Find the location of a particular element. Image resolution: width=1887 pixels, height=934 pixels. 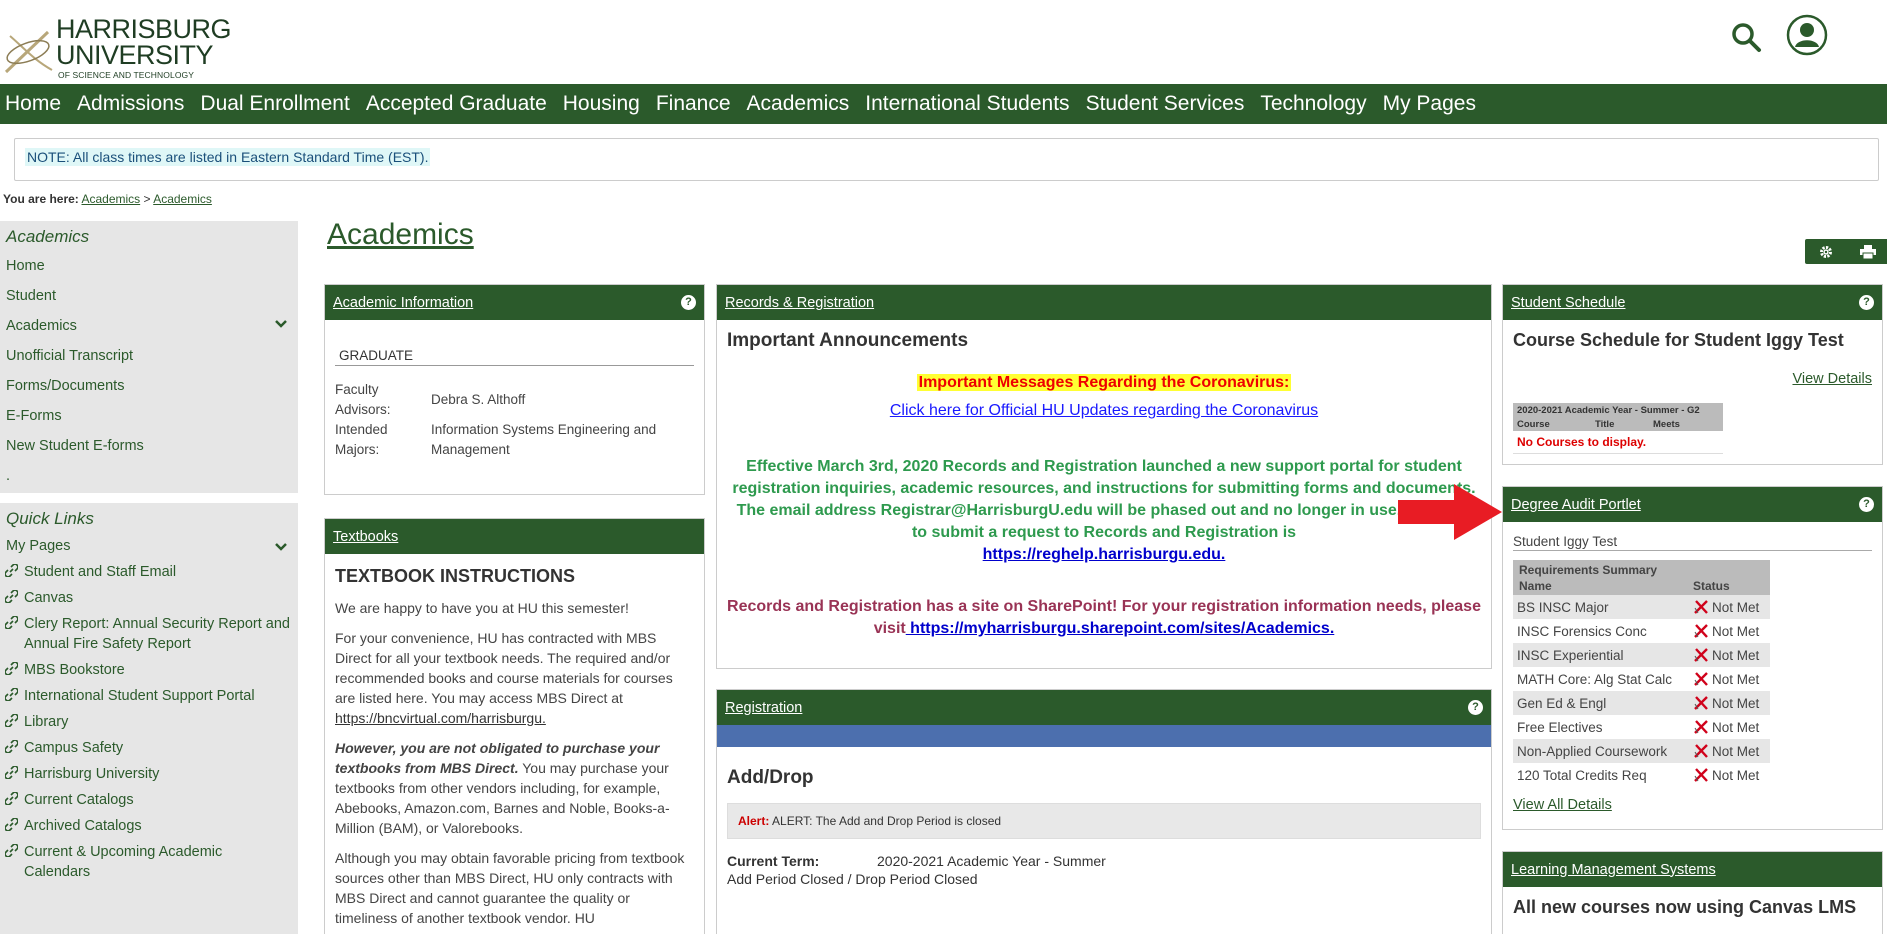

quick-link-current-upcoming-academic-calendars: Current & Upcoming Academic Calendars is located at coordinates (149, 862).